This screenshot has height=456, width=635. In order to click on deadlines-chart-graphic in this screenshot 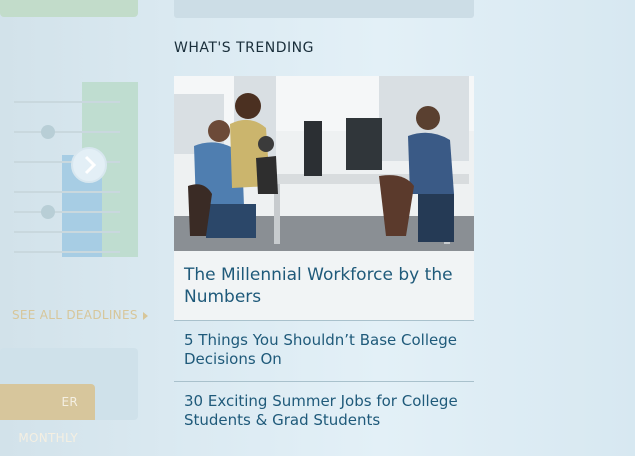, I will do `click(77, 175)`.